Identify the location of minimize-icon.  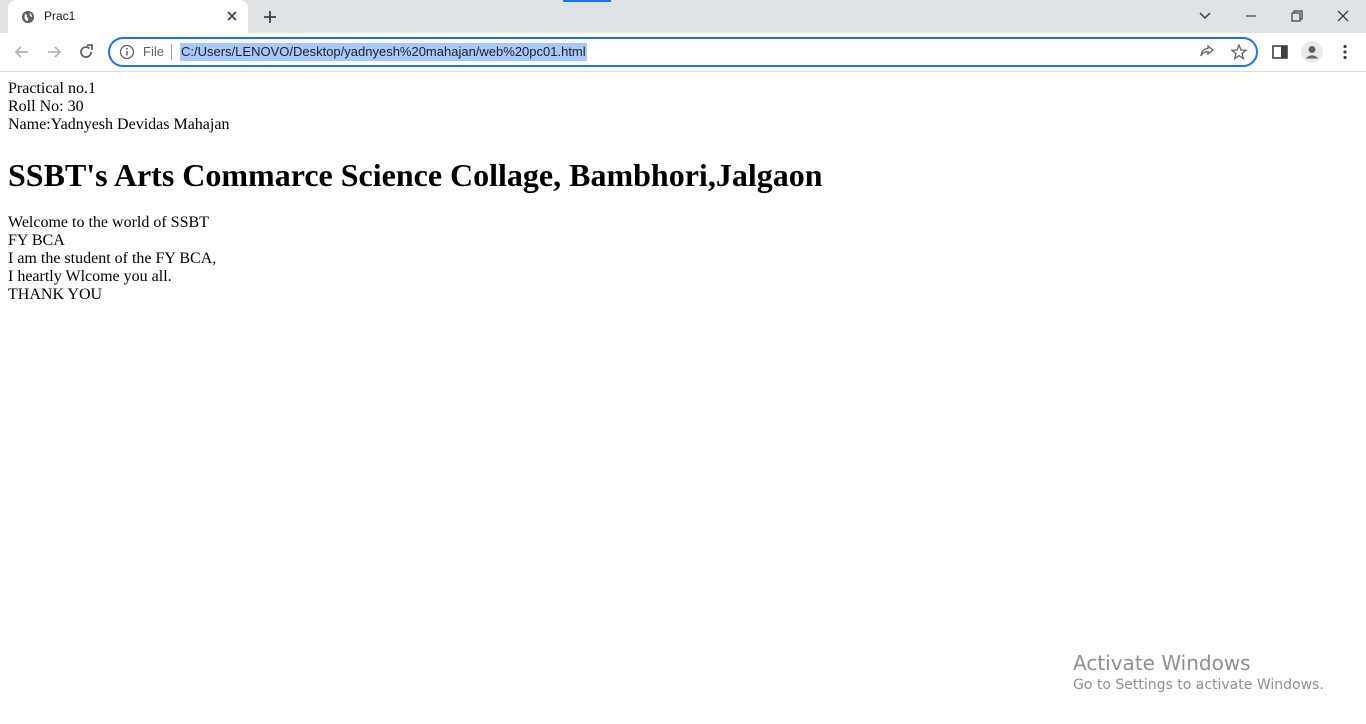
(1251, 16).